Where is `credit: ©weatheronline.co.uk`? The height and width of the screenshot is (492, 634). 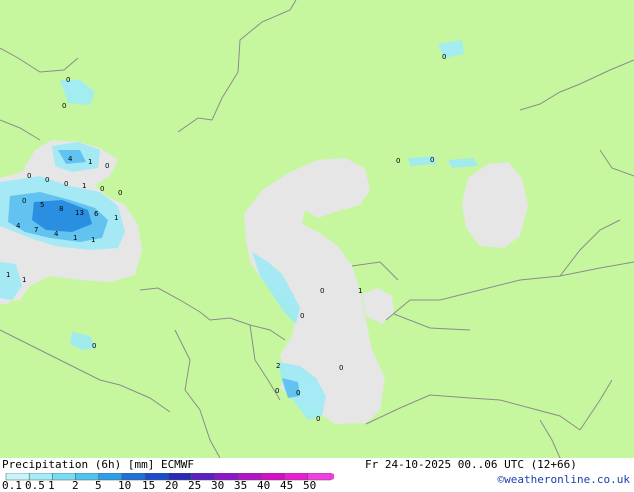 credit: ©weatheronline.co.uk is located at coordinates (563, 479).